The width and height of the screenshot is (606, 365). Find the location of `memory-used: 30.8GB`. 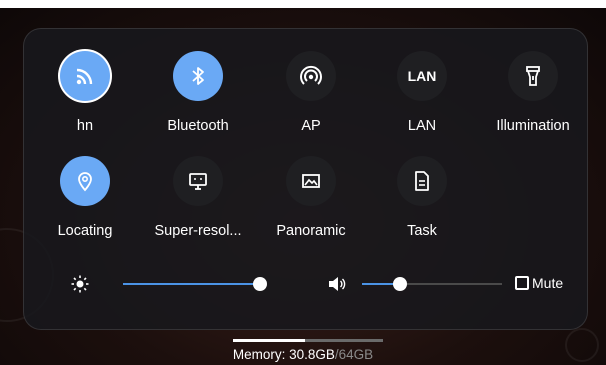

memory-used: 30.8GB is located at coordinates (312, 354).